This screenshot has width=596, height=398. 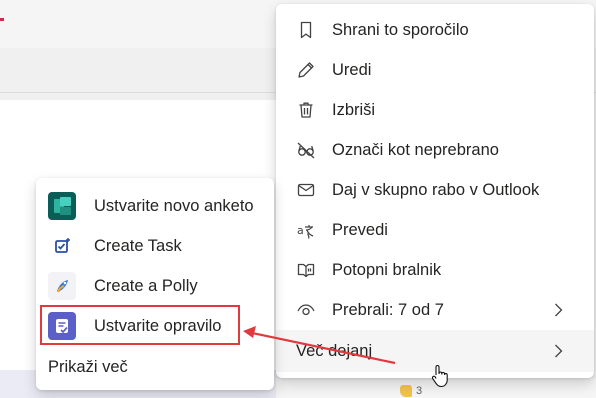 What do you see at coordinates (387, 269) in the screenshot?
I see `menu-item-label: Potopni bralnik` at bounding box center [387, 269].